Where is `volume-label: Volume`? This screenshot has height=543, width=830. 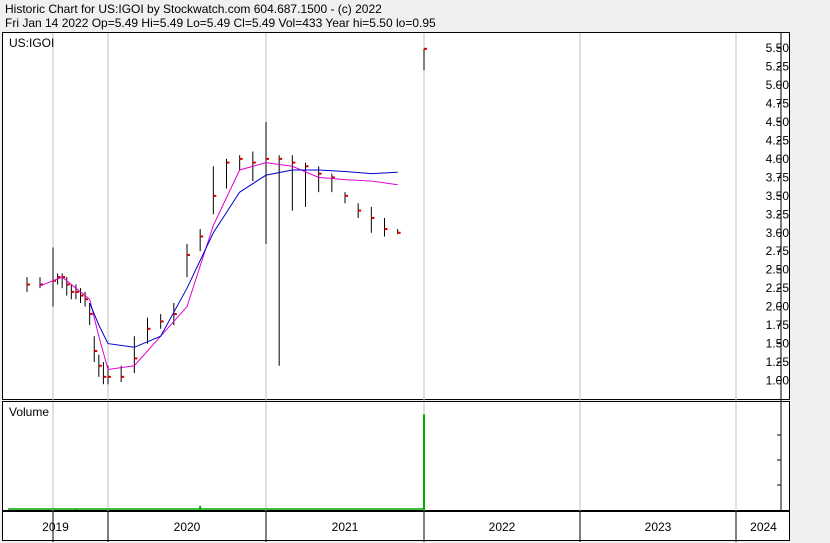 volume-label: Volume is located at coordinates (29, 412).